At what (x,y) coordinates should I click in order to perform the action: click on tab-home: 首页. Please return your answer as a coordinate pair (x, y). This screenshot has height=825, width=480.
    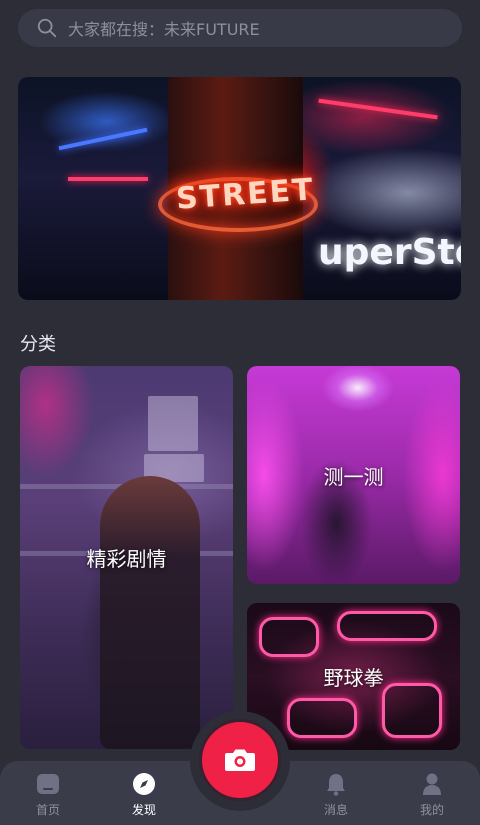
    Looking at the image, I should click on (48, 793).